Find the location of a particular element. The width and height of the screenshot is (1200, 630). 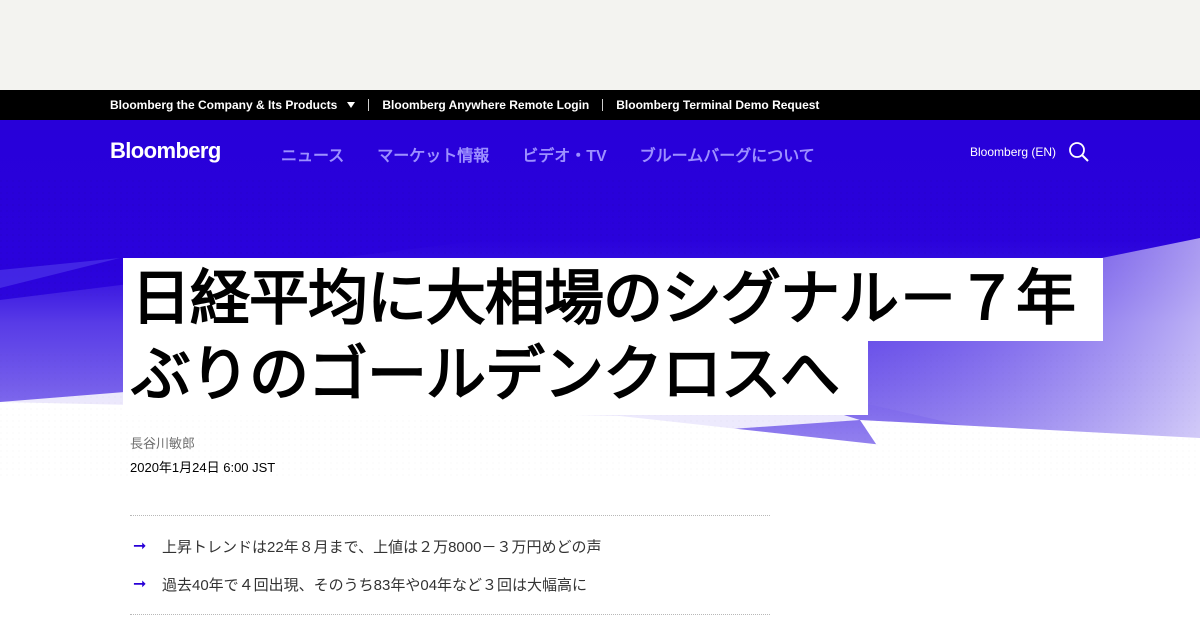

summary-item: ➞ 上昇トレンドは22年８月まで、上値は２万8000－３万円めどの声 is located at coordinates (453, 546).